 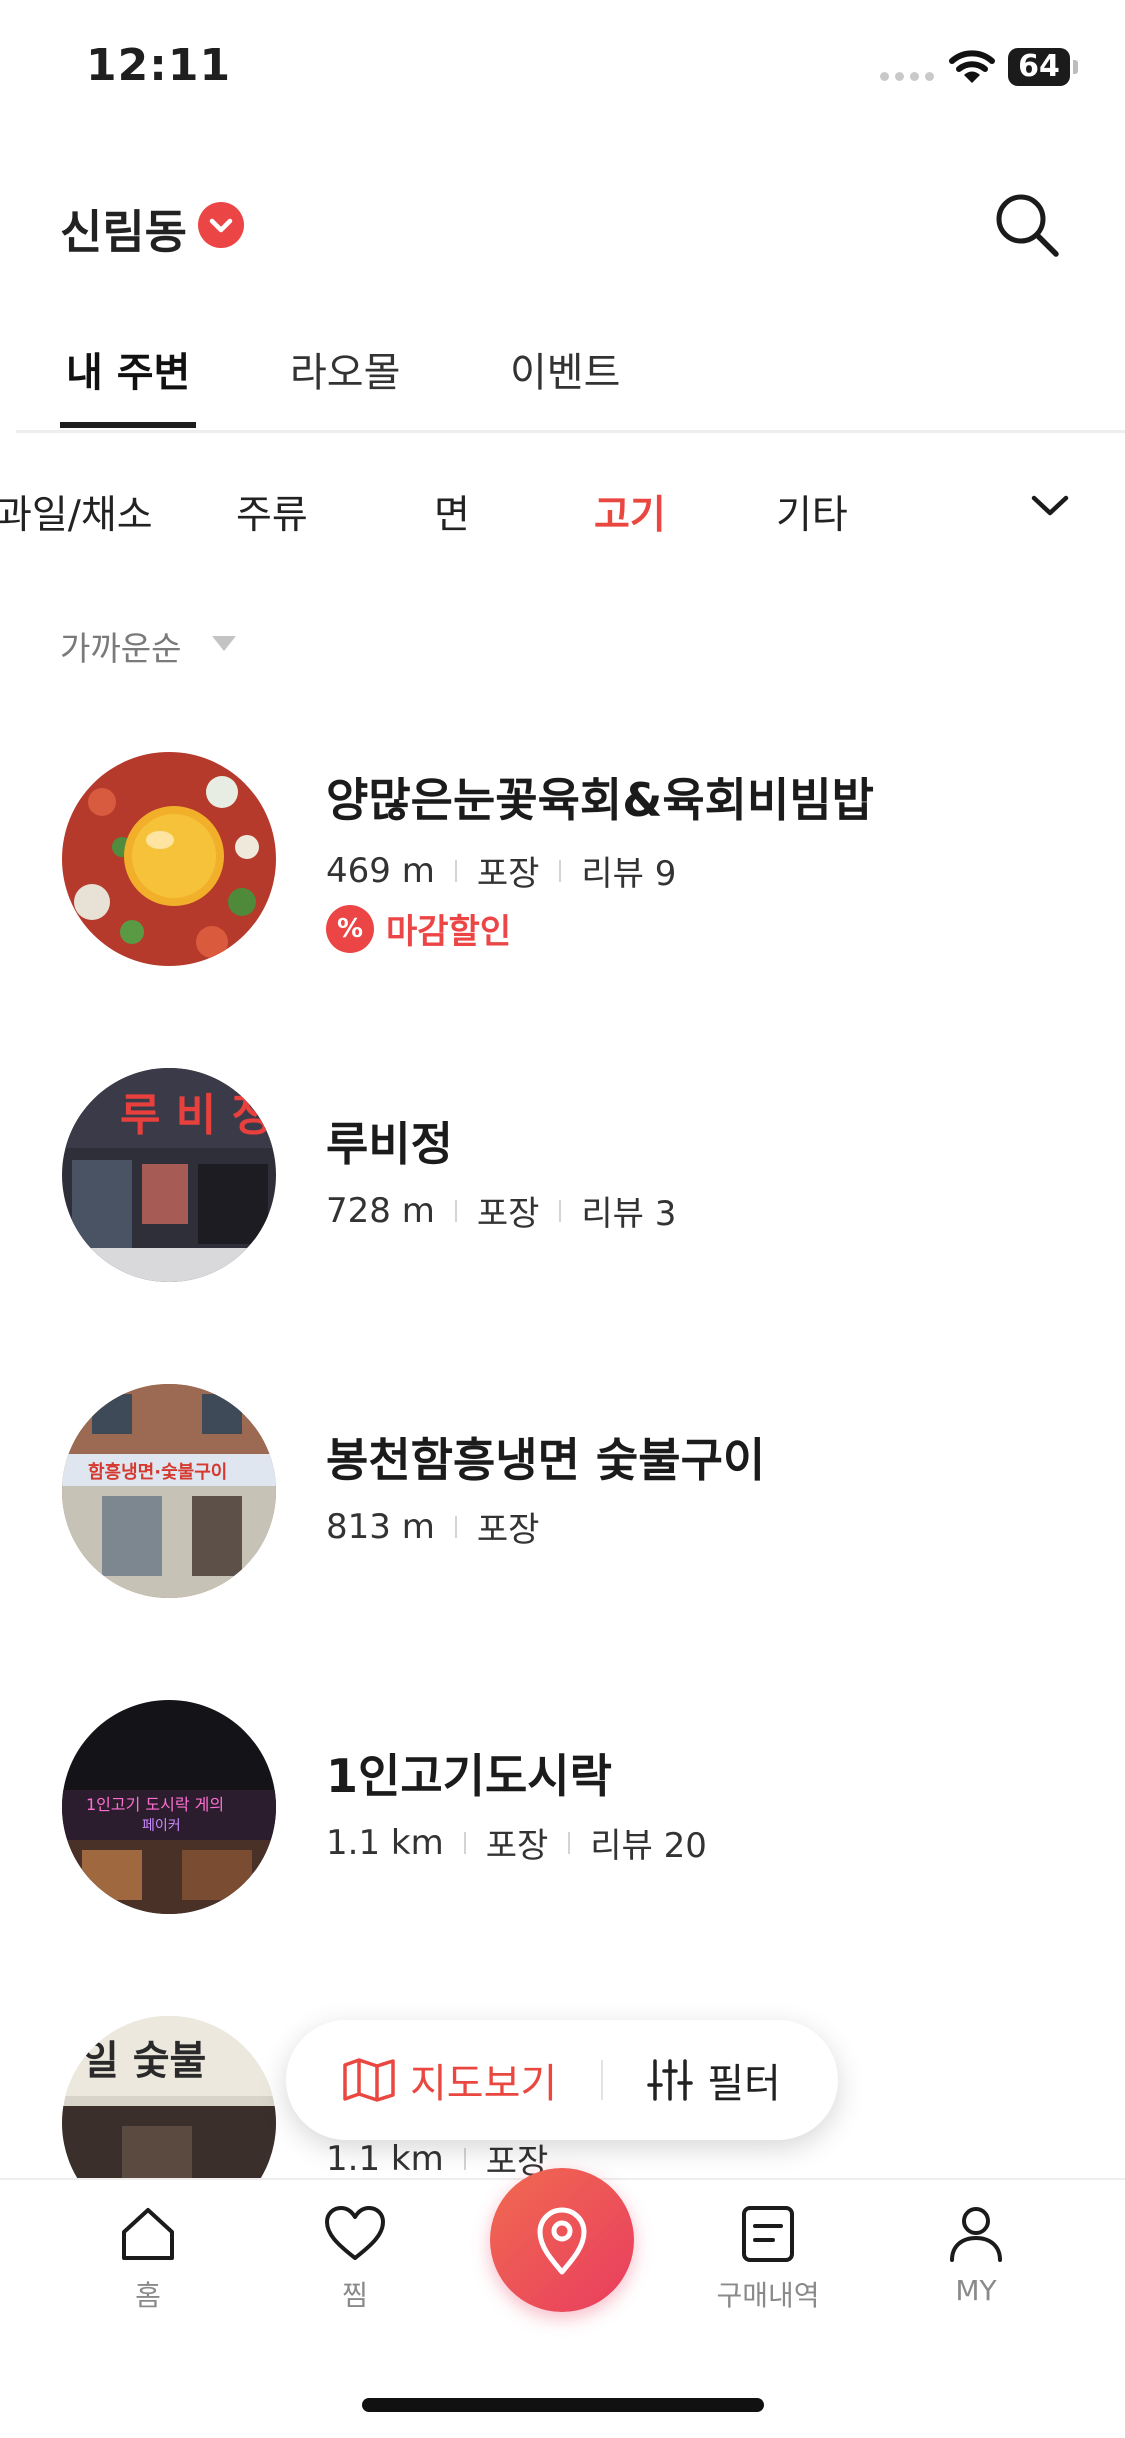 What do you see at coordinates (648, 1846) in the screenshot?
I see `store-review: 리뷰 20` at bounding box center [648, 1846].